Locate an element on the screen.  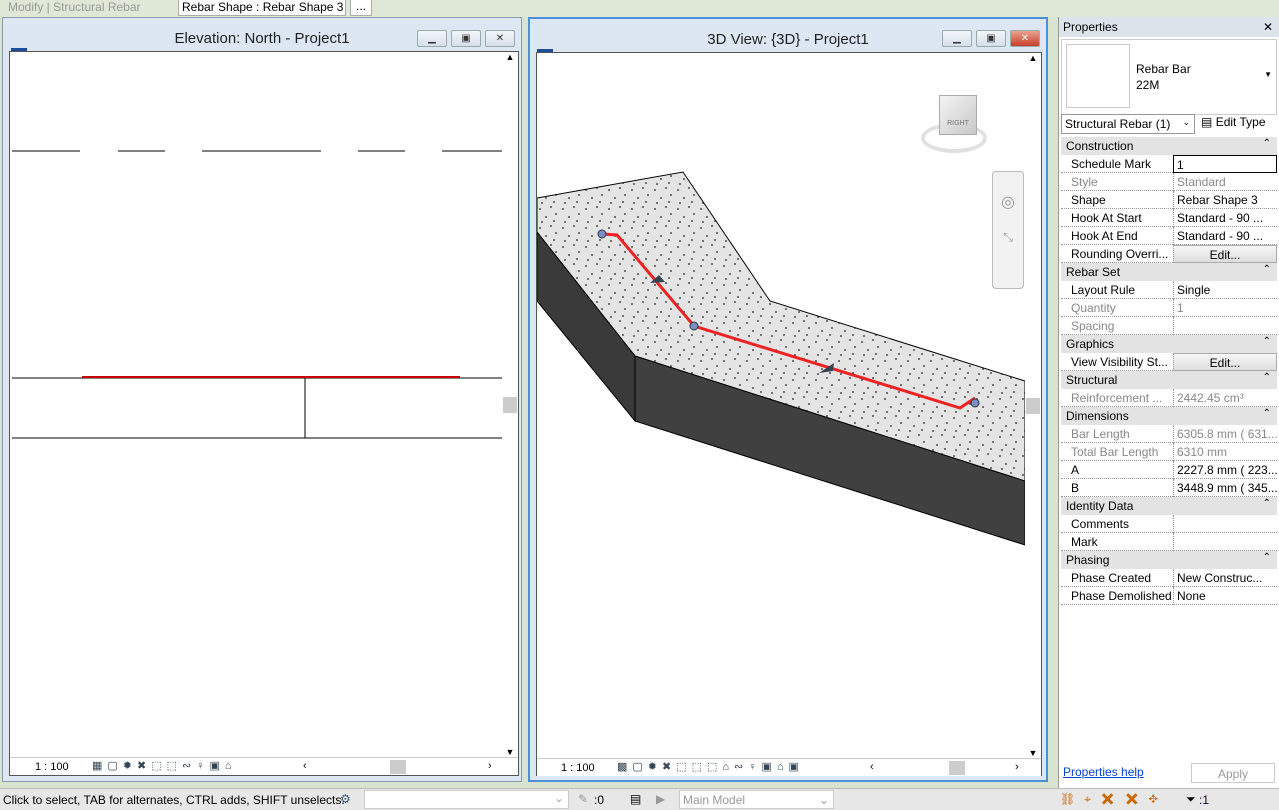
viewcube: RIGHT is located at coordinates (954, 125).